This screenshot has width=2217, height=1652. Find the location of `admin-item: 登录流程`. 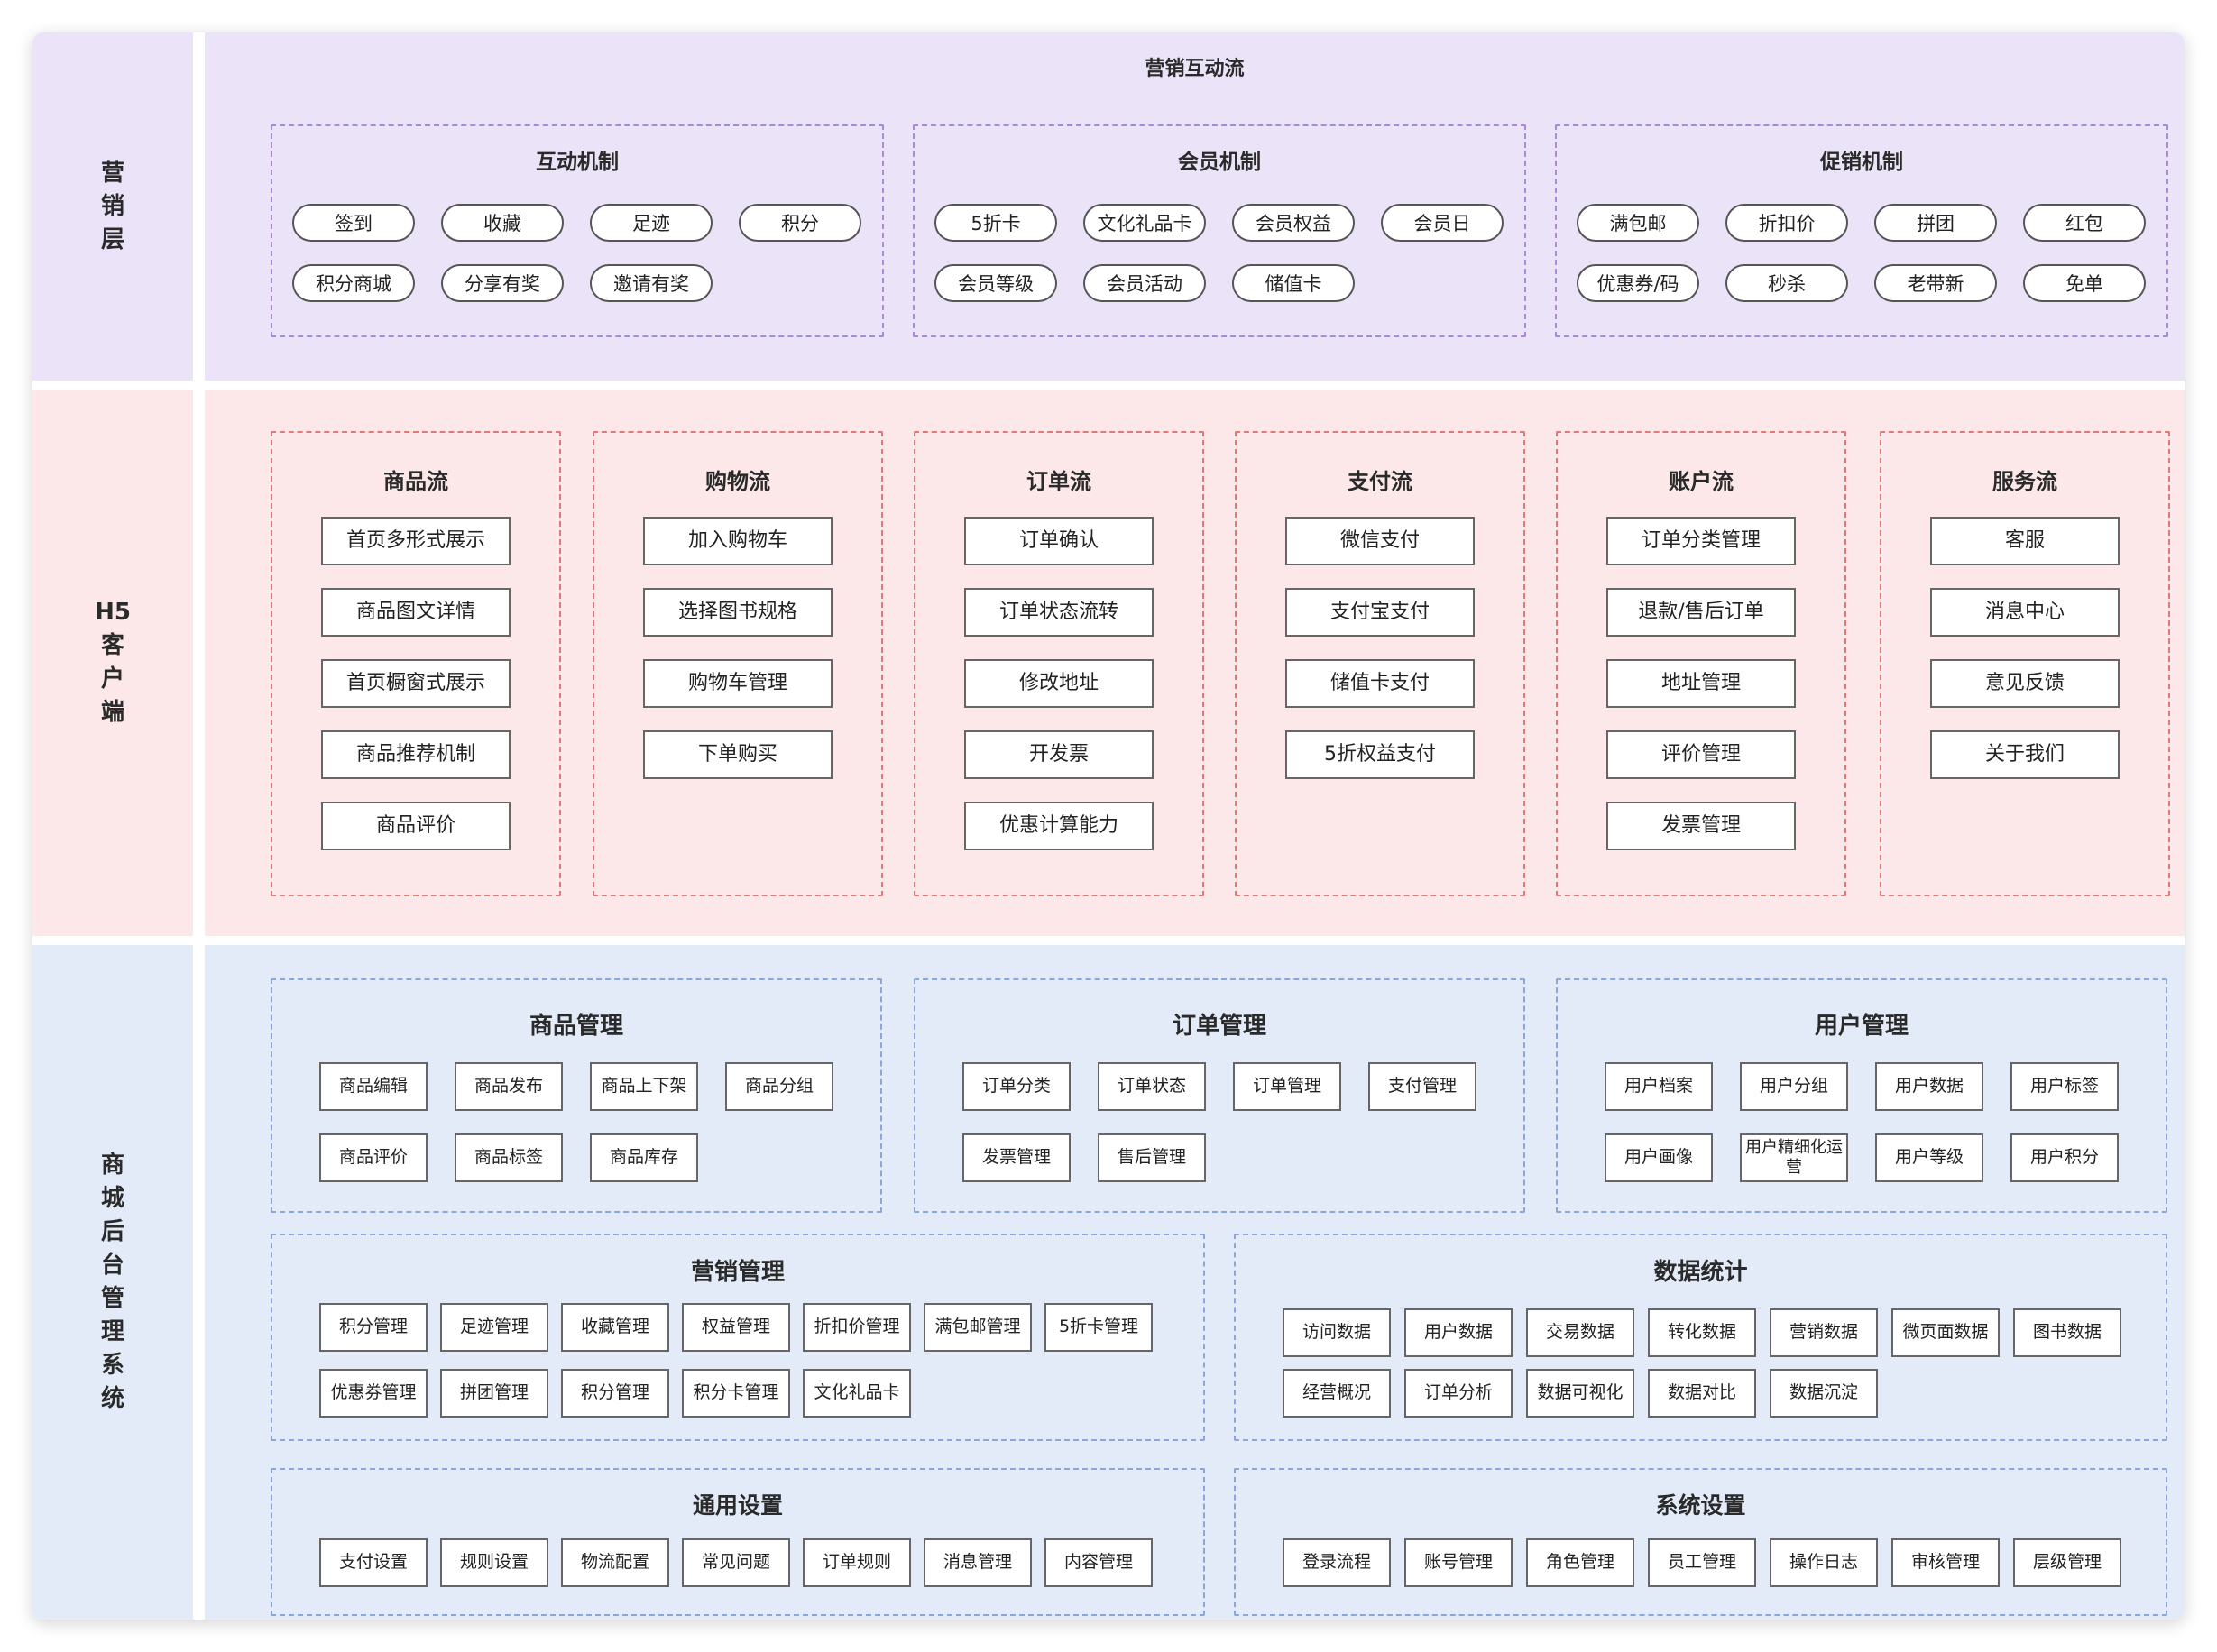

admin-item: 登录流程 is located at coordinates (1337, 1562).